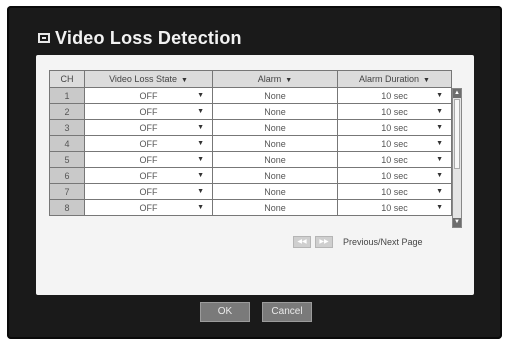  Describe the element at coordinates (67, 143) in the screenshot. I see `channel-number: 4` at that location.